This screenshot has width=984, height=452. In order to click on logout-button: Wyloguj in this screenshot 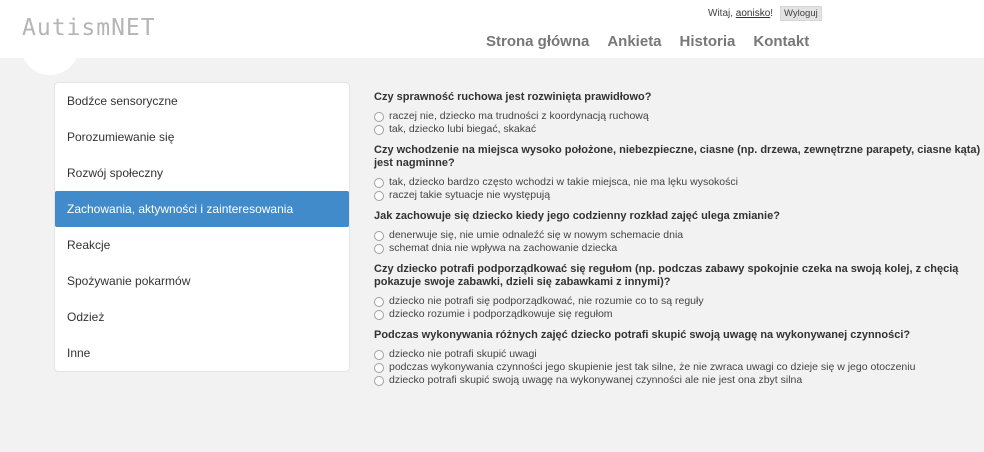, I will do `click(801, 13)`.